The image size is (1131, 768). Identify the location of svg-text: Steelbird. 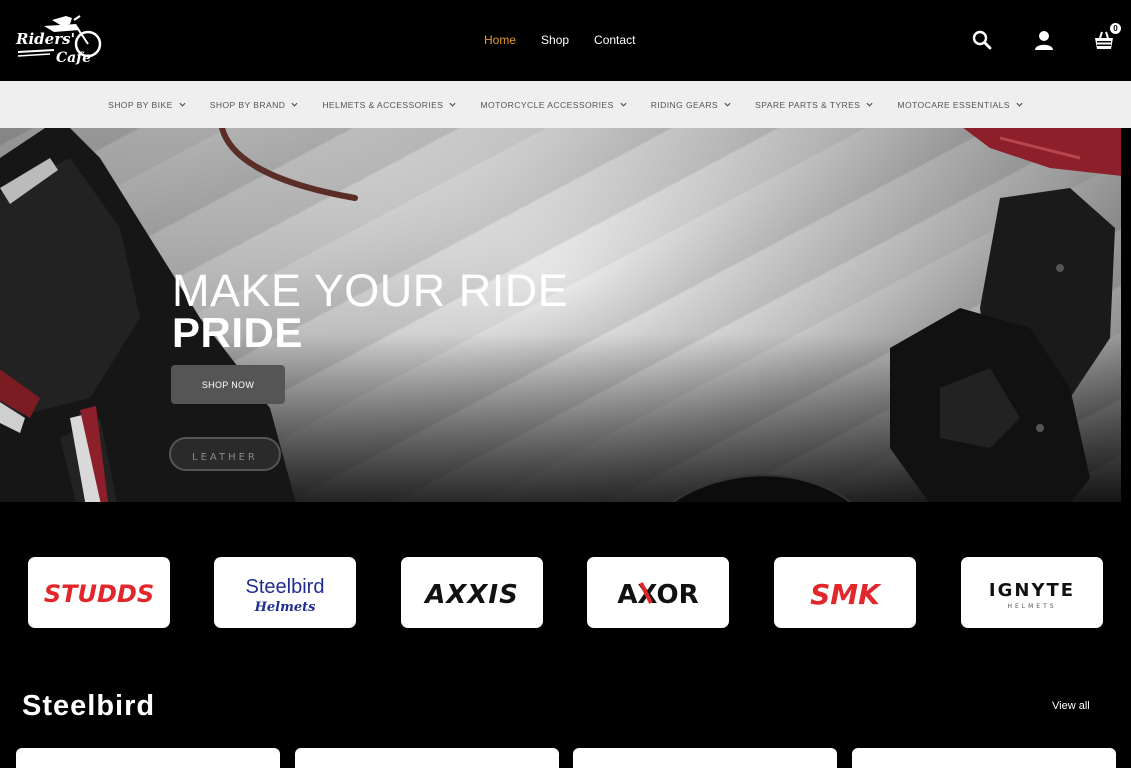
(285, 587).